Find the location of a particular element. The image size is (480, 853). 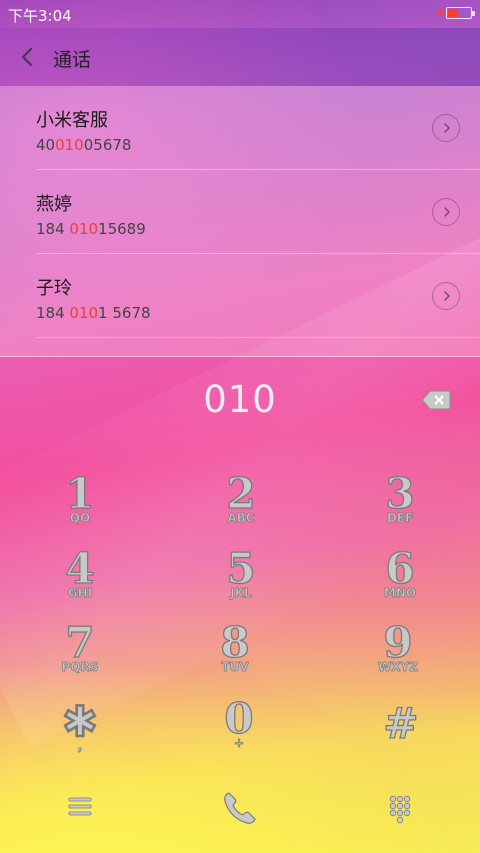

menu-icon is located at coordinates (80, 806).